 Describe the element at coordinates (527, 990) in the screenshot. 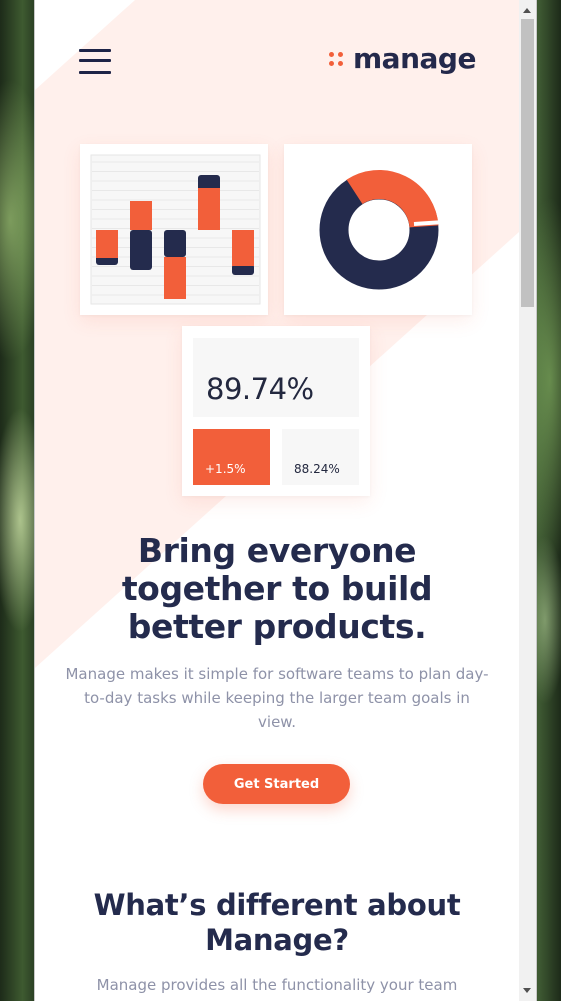

I see `scroll-down-arrow-icon` at that location.